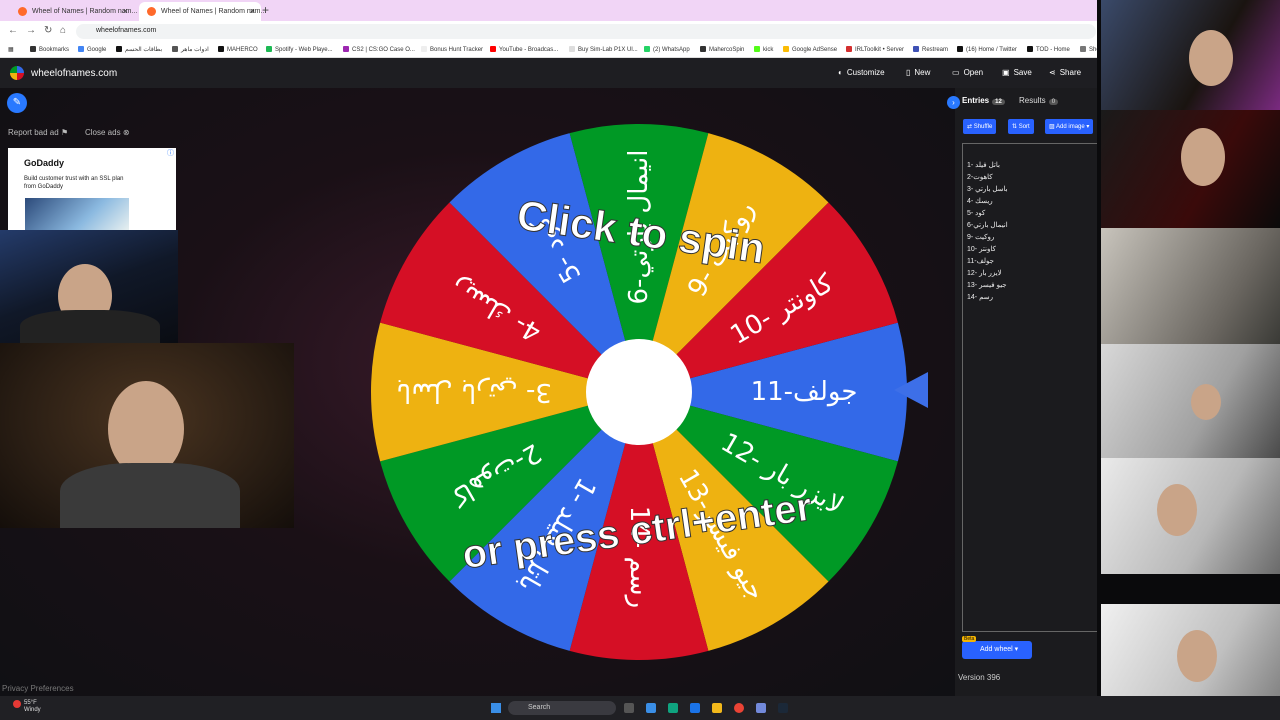  I want to click on weather-widget: 55°F Windy, so click(32, 707).